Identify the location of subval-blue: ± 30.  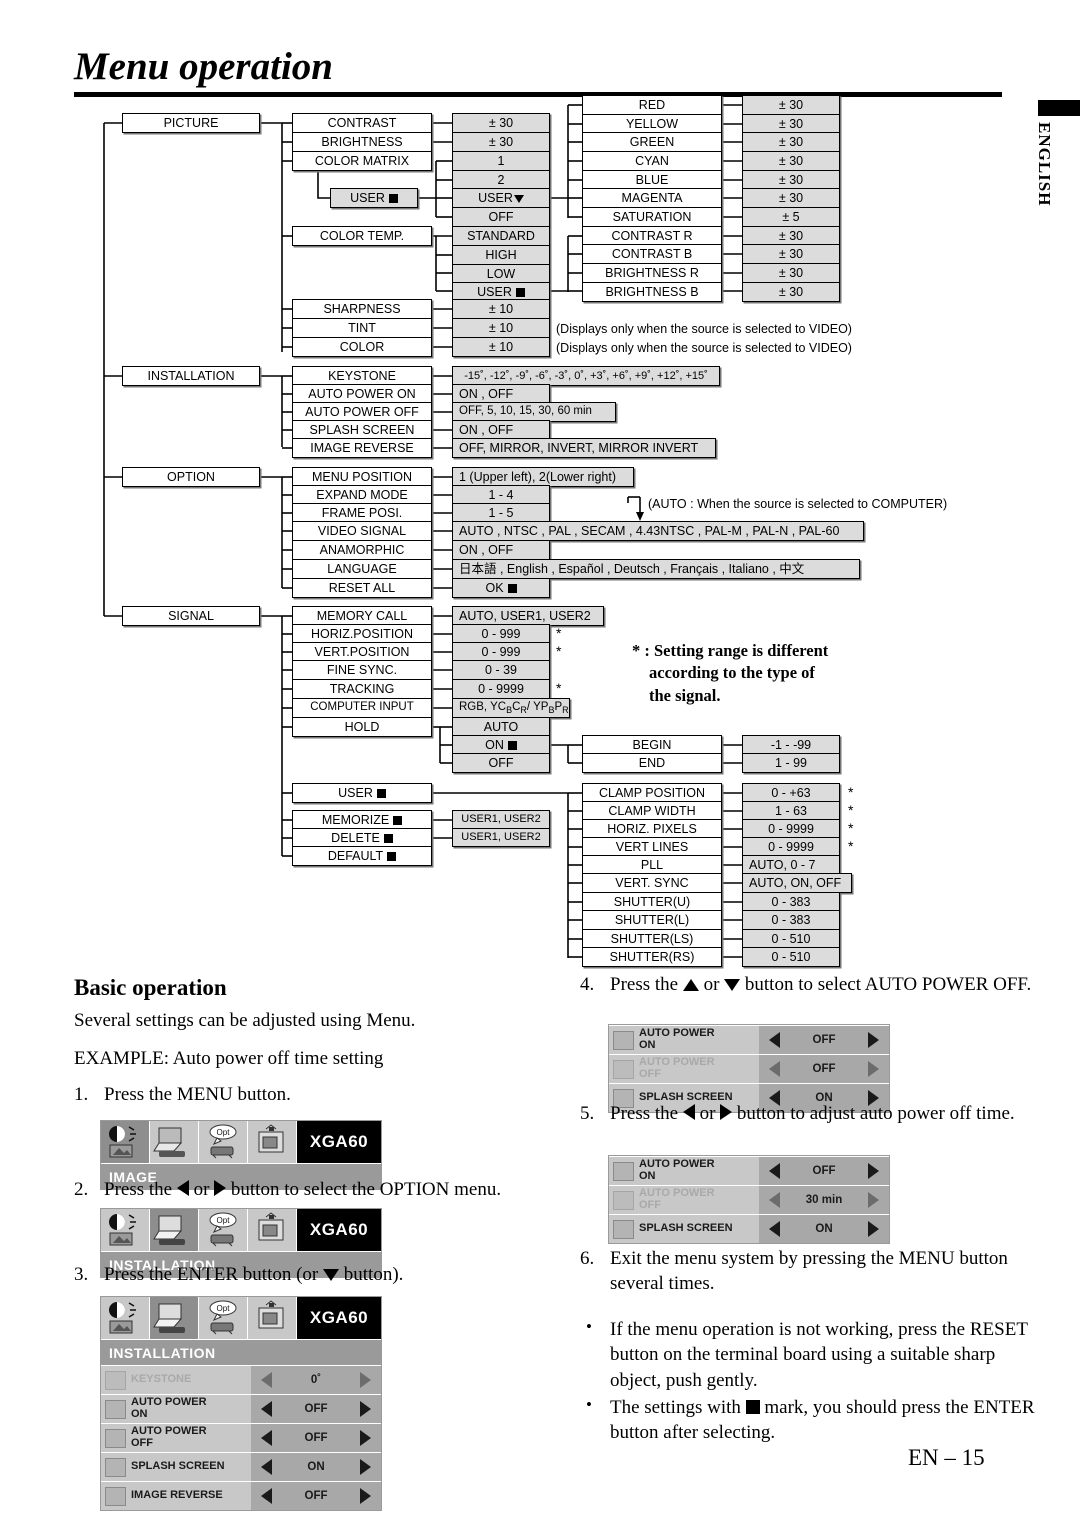
(791, 180).